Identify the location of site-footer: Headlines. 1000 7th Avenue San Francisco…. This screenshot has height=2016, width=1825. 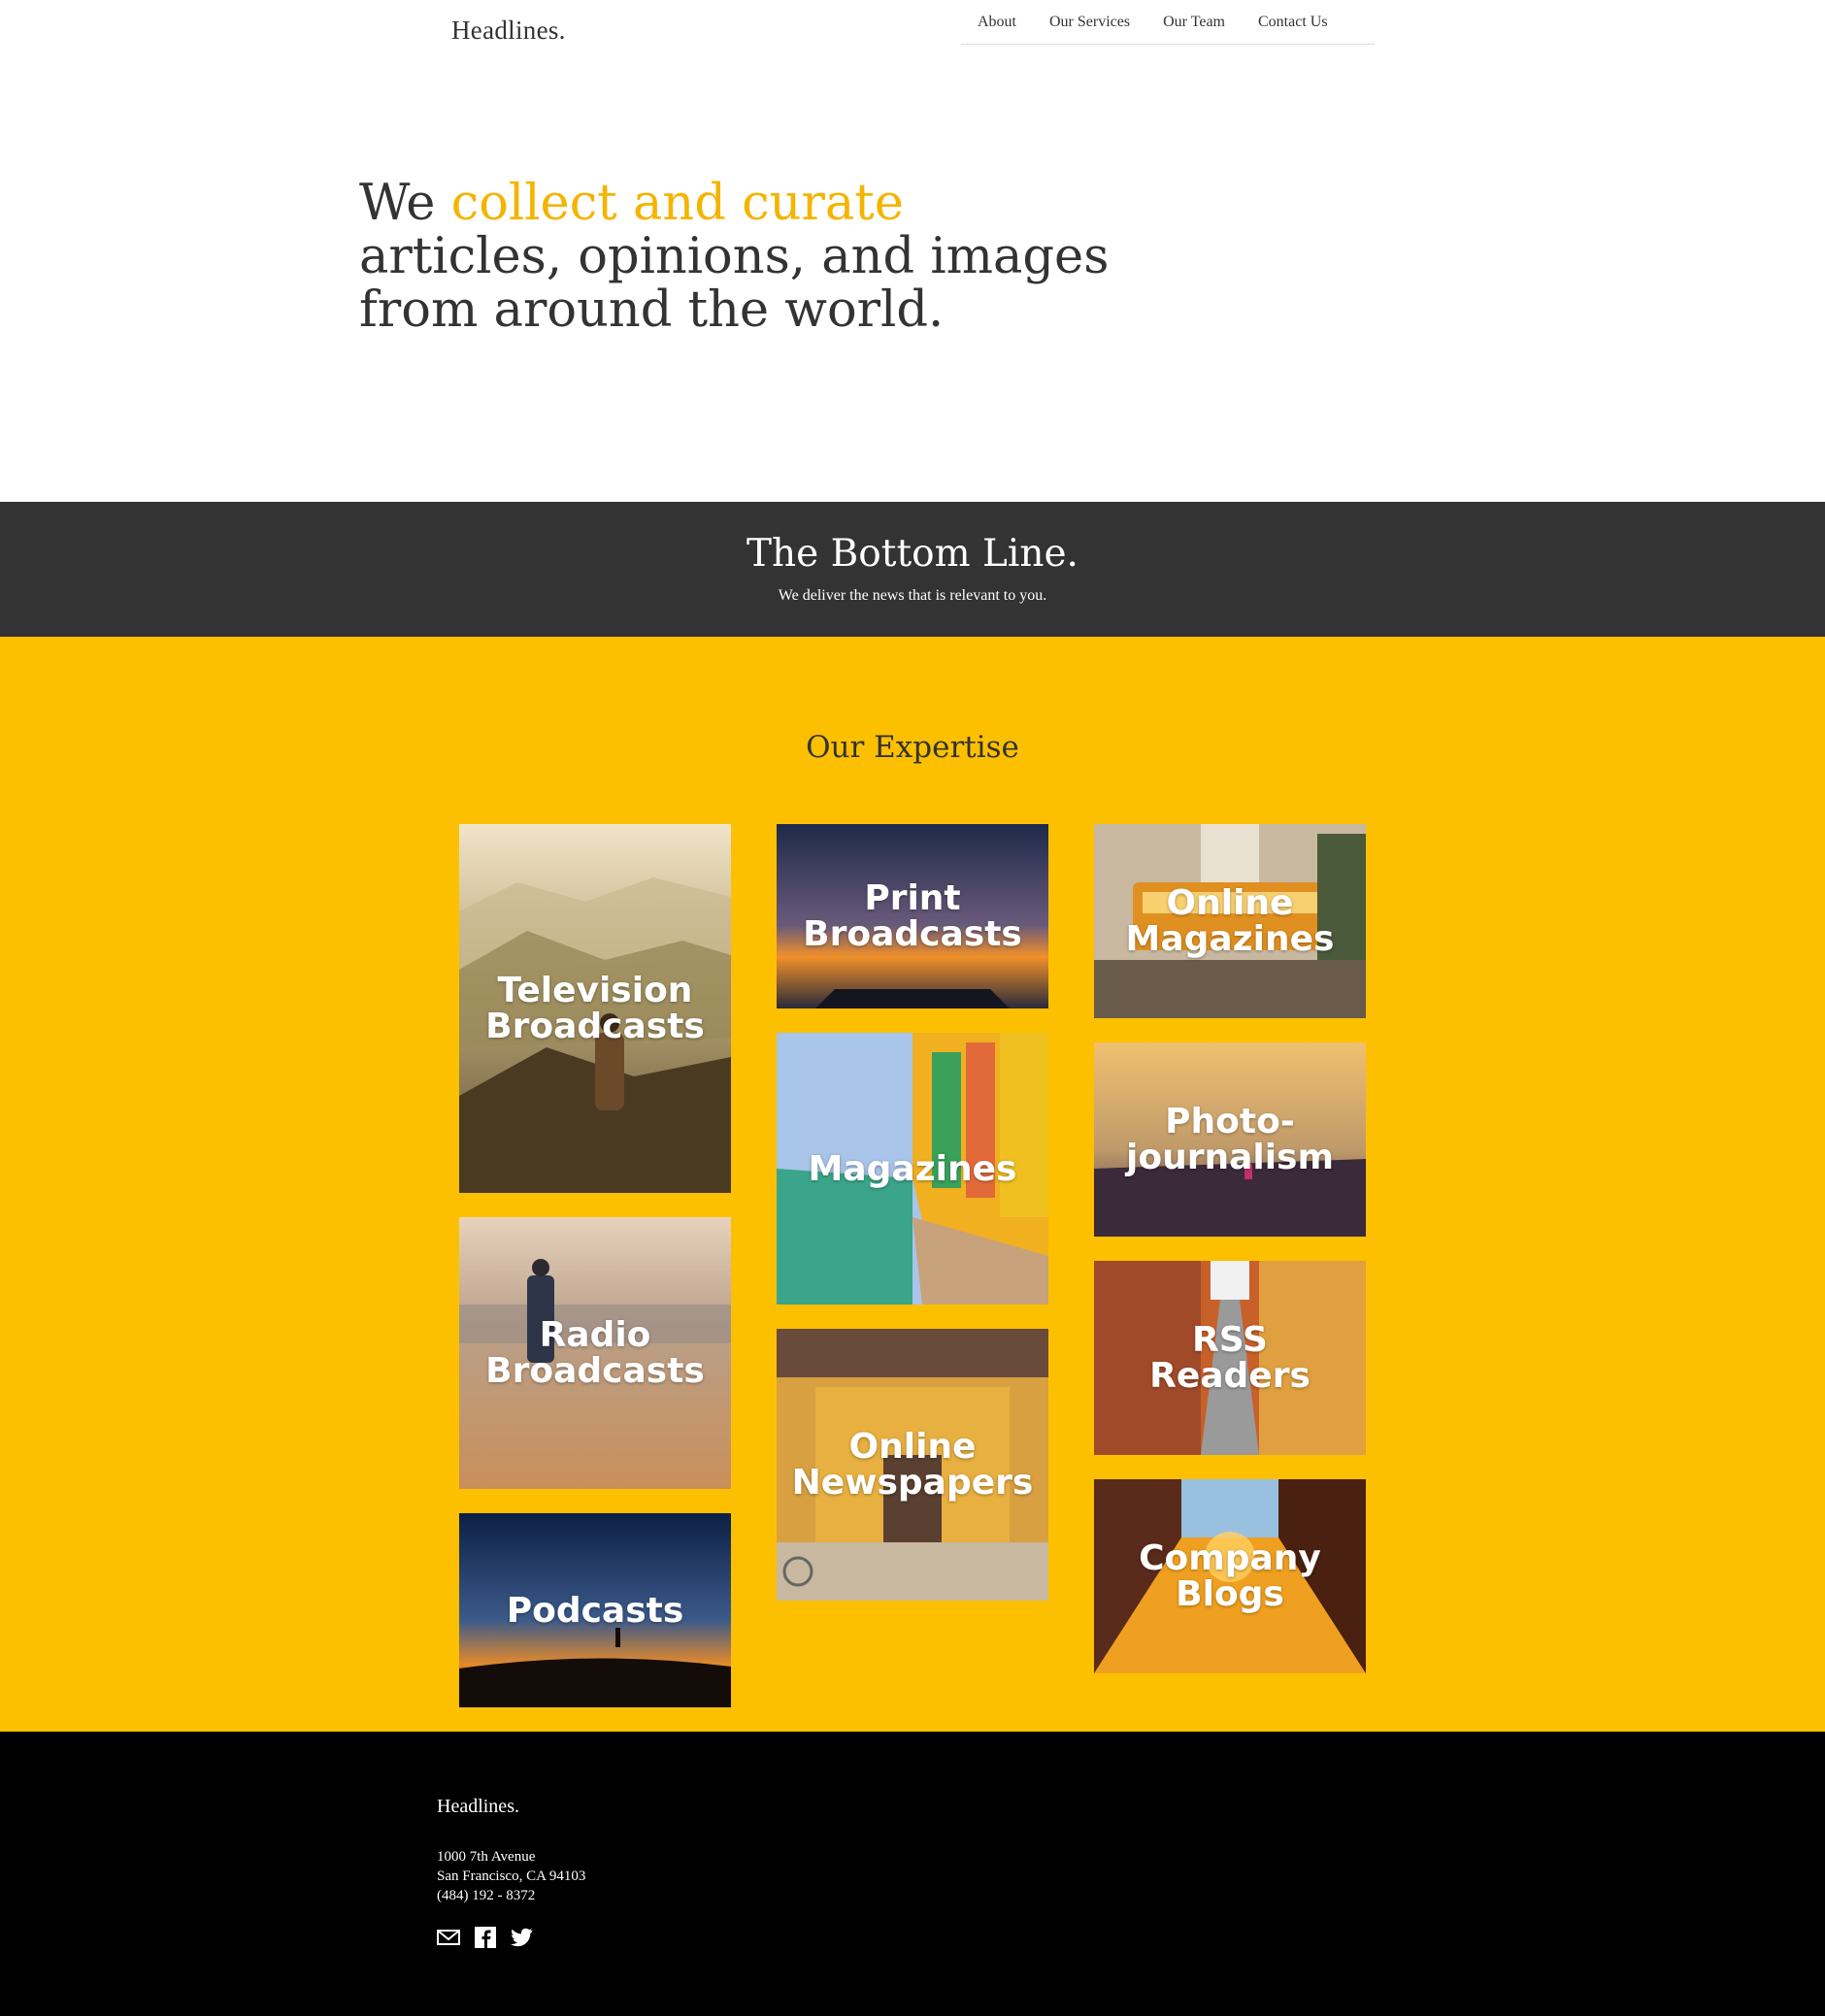
(912, 1874).